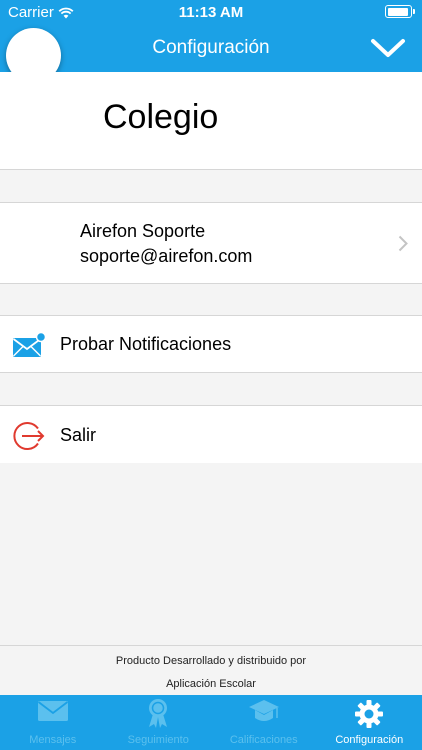  What do you see at coordinates (211, 661) in the screenshot?
I see `footer-line-1: Producto Desarrollado y distribuido por` at bounding box center [211, 661].